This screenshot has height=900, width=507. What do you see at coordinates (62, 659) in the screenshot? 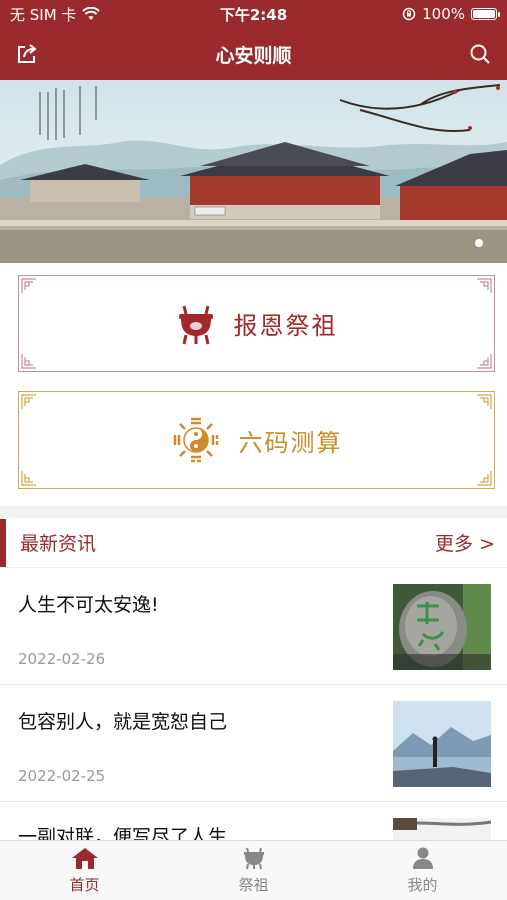
I see `news-item-date: 2022-02-26` at bounding box center [62, 659].